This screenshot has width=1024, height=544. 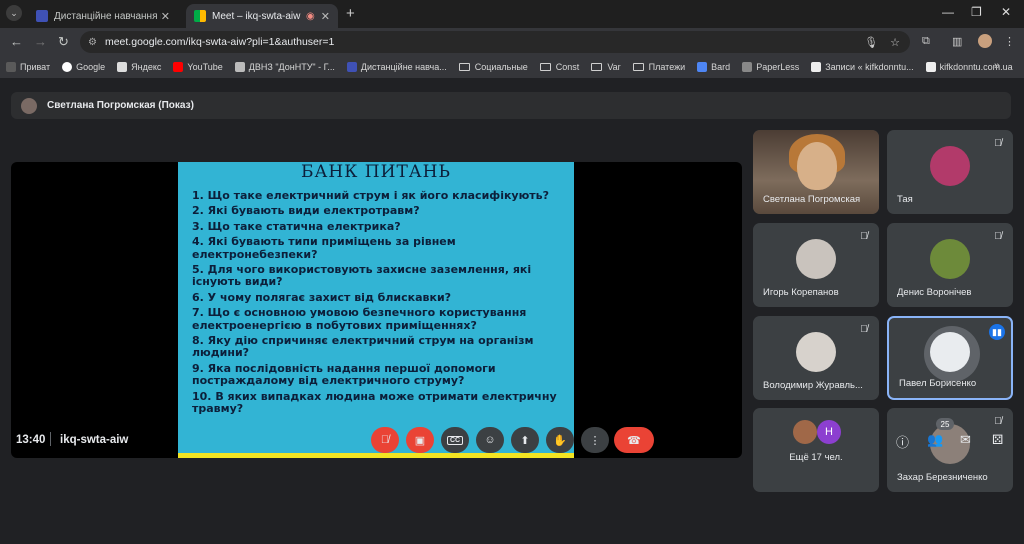 I want to click on captions-icon: CC, so click(x=455, y=440).